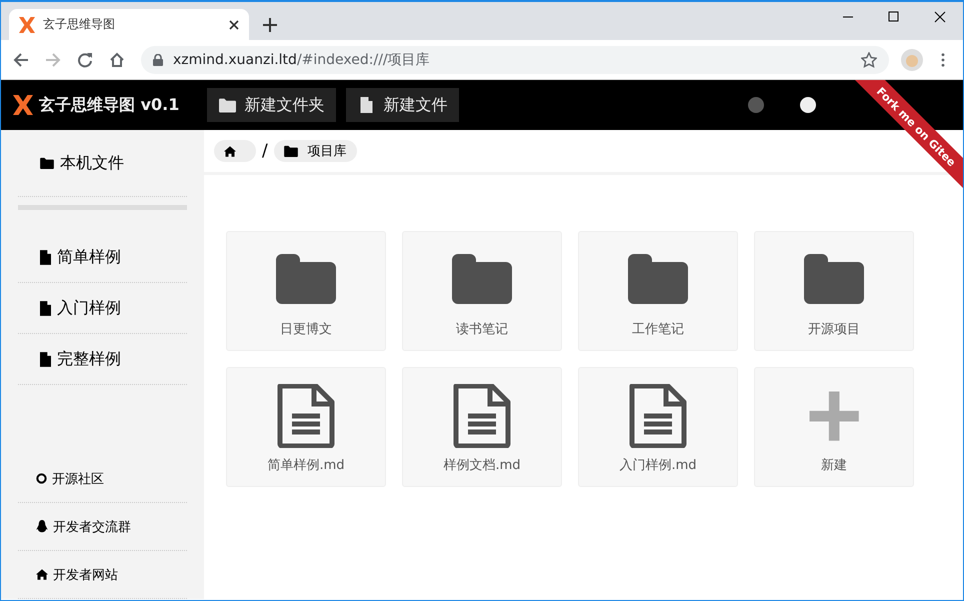  Describe the element at coordinates (102, 479) in the screenshot. I see `sidebar-link: 开源社区` at that location.